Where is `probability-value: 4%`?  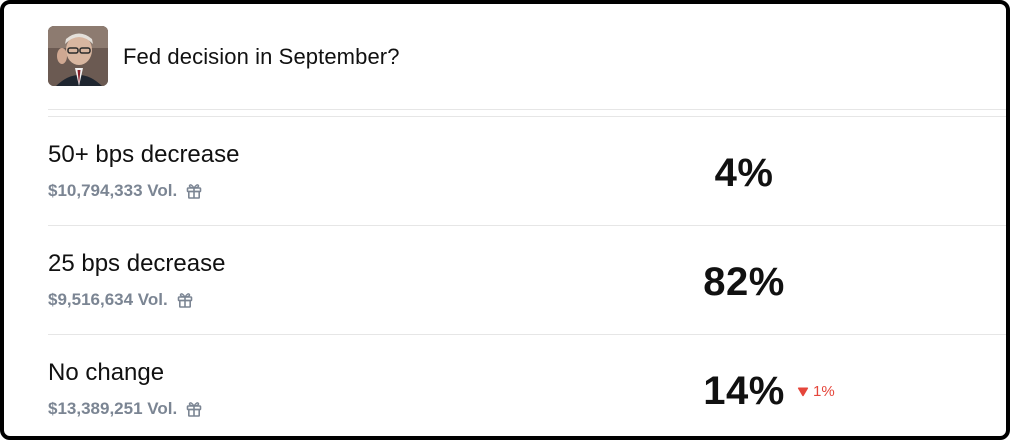
probability-value: 4% is located at coordinates (744, 173).